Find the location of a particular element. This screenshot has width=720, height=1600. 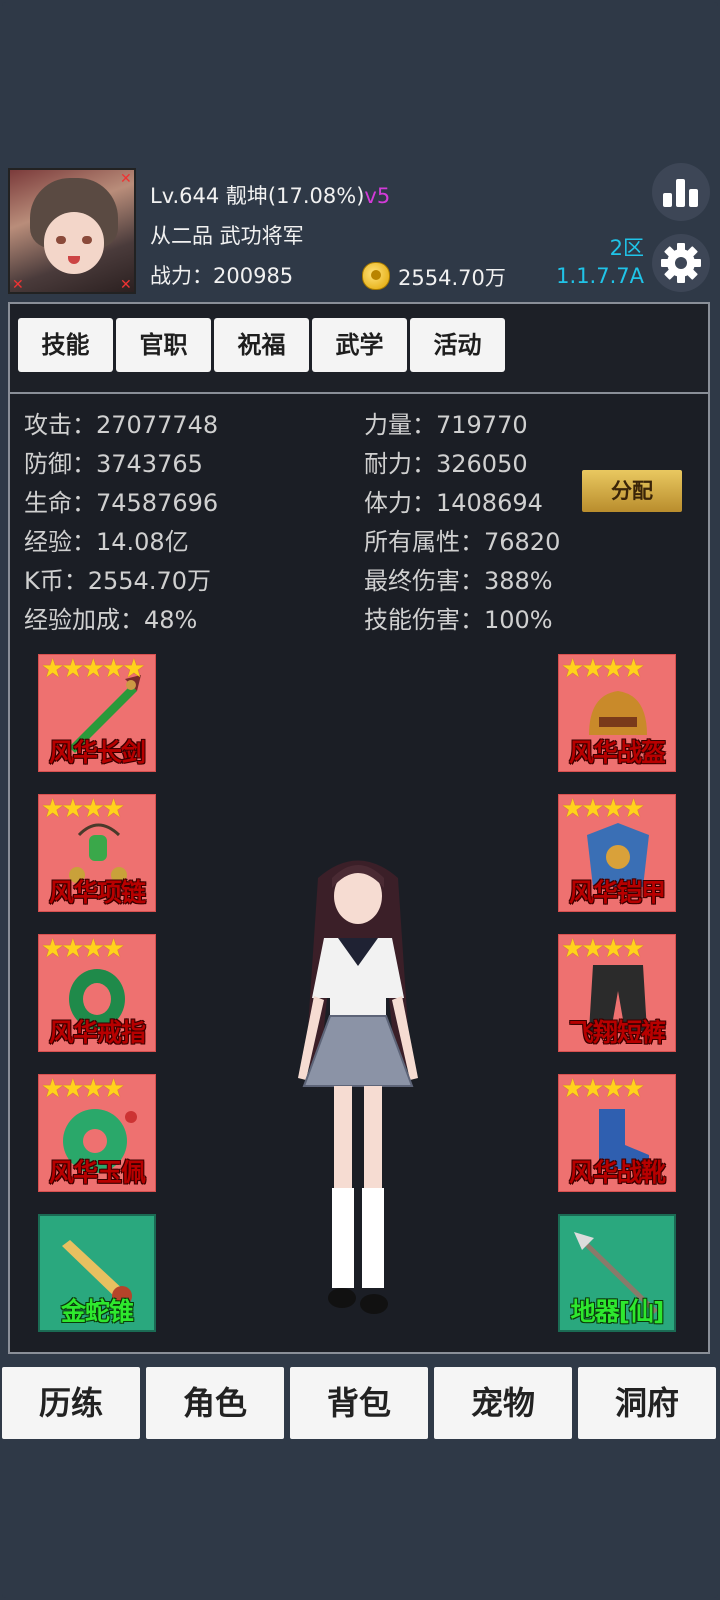

ranking-button is located at coordinates (681, 192).